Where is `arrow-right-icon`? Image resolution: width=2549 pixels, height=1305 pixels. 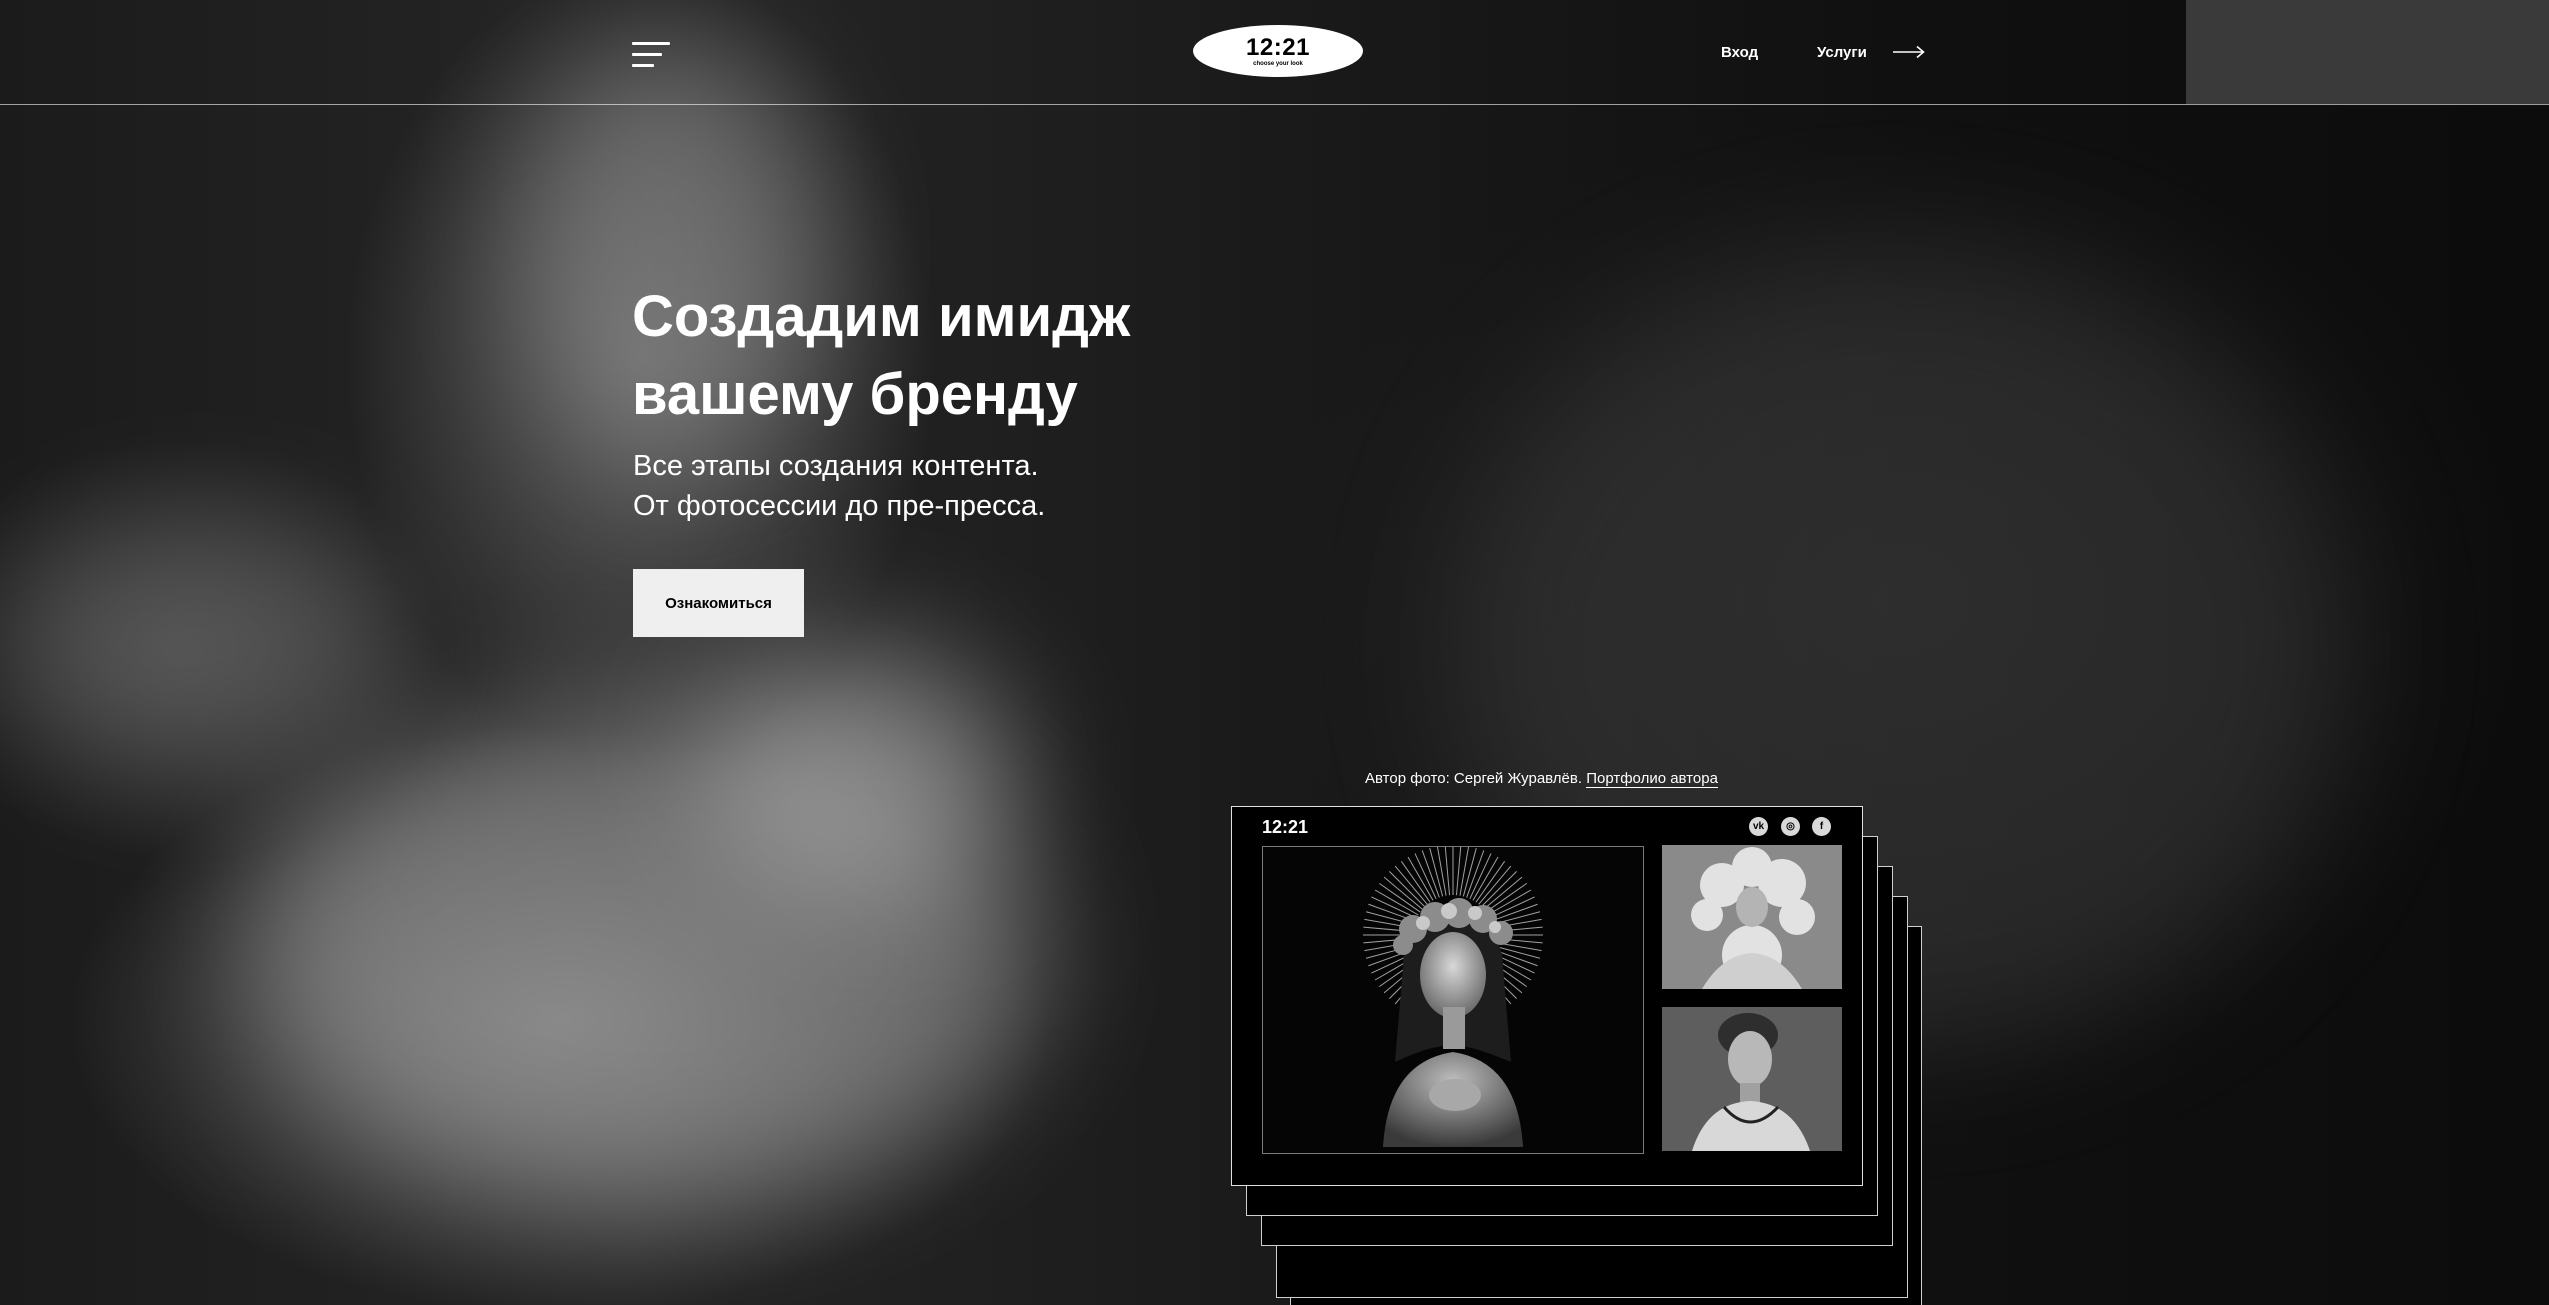 arrow-right-icon is located at coordinates (1909, 52).